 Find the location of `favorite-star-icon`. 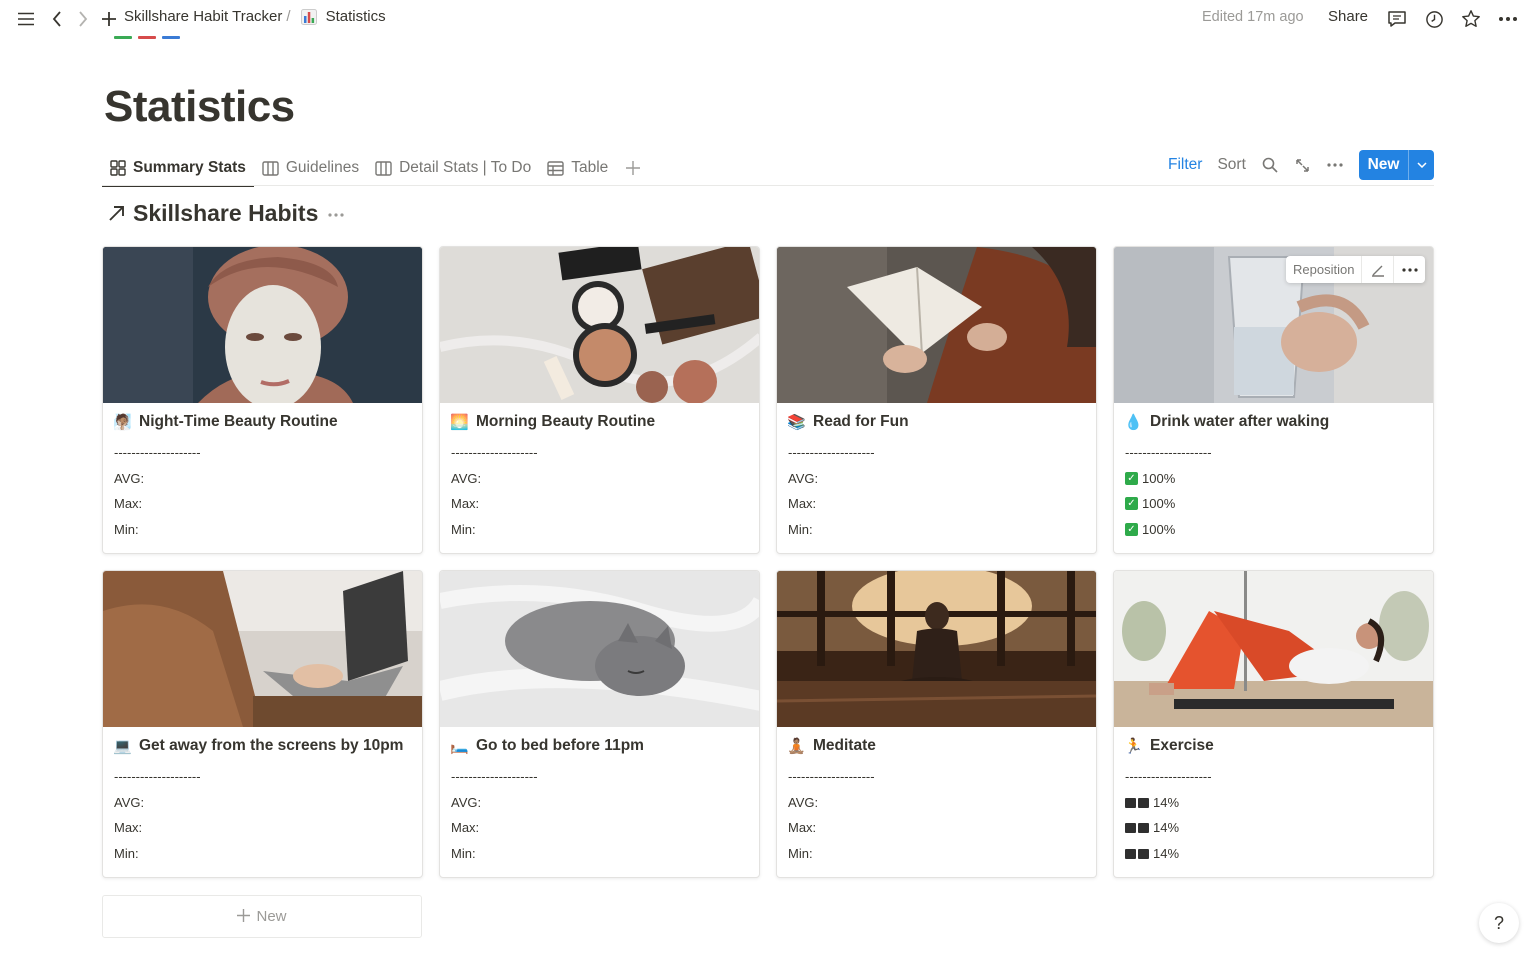

favorite-star-icon is located at coordinates (1471, 19).